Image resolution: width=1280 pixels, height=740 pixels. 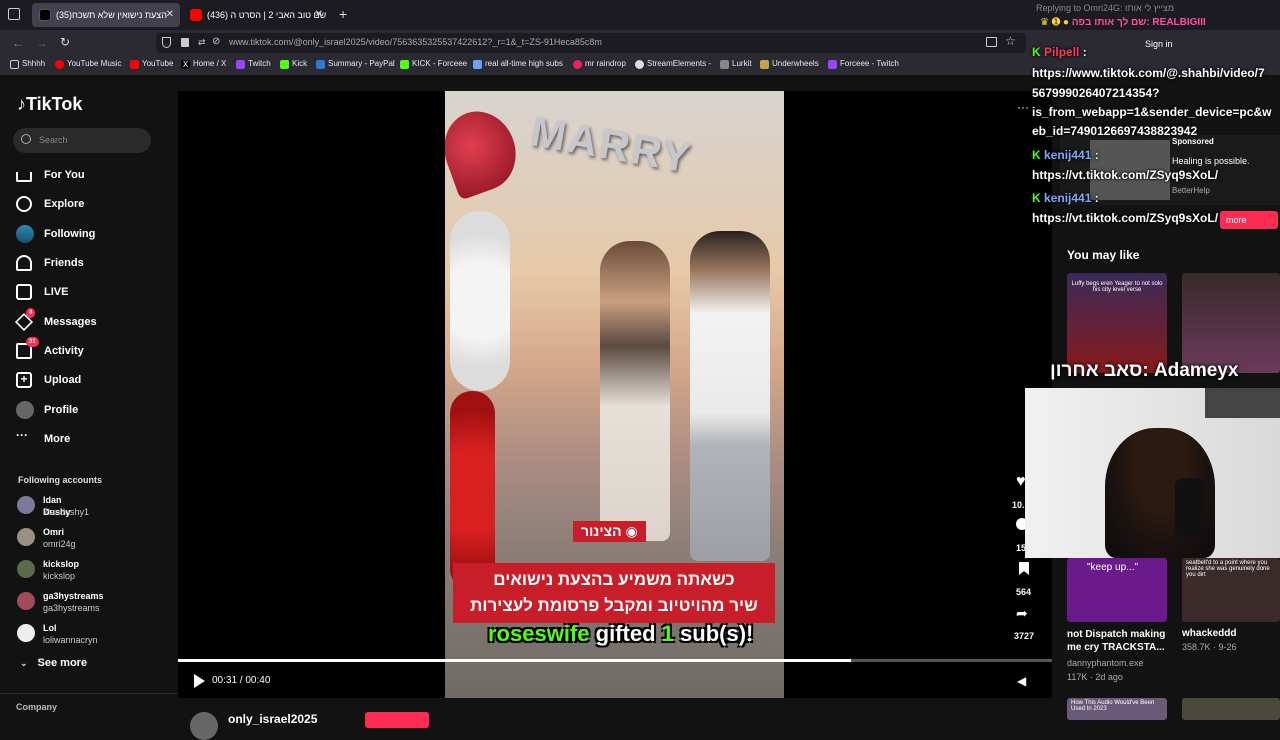 I want to click on lurkit-icon, so click(x=724, y=64).